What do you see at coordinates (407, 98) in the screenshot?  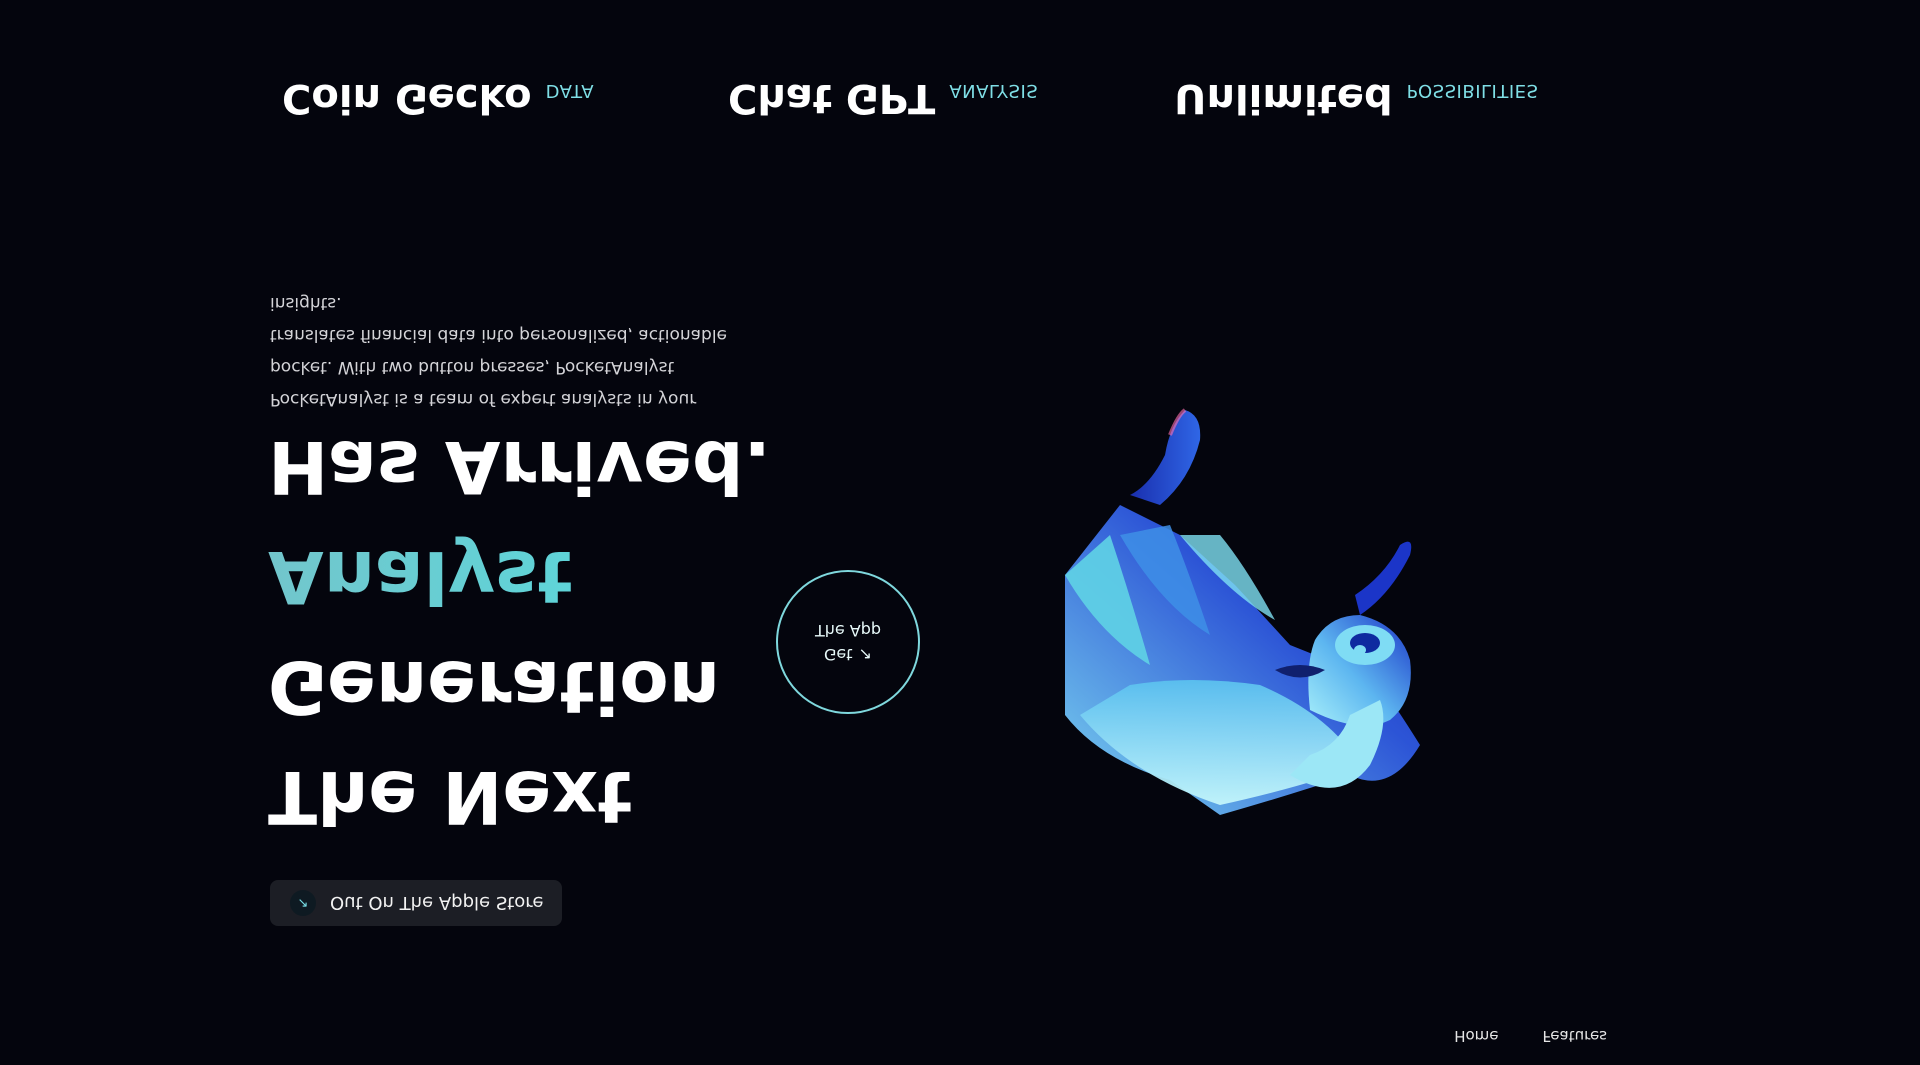 I see `feature-title: Coin Gecko` at bounding box center [407, 98].